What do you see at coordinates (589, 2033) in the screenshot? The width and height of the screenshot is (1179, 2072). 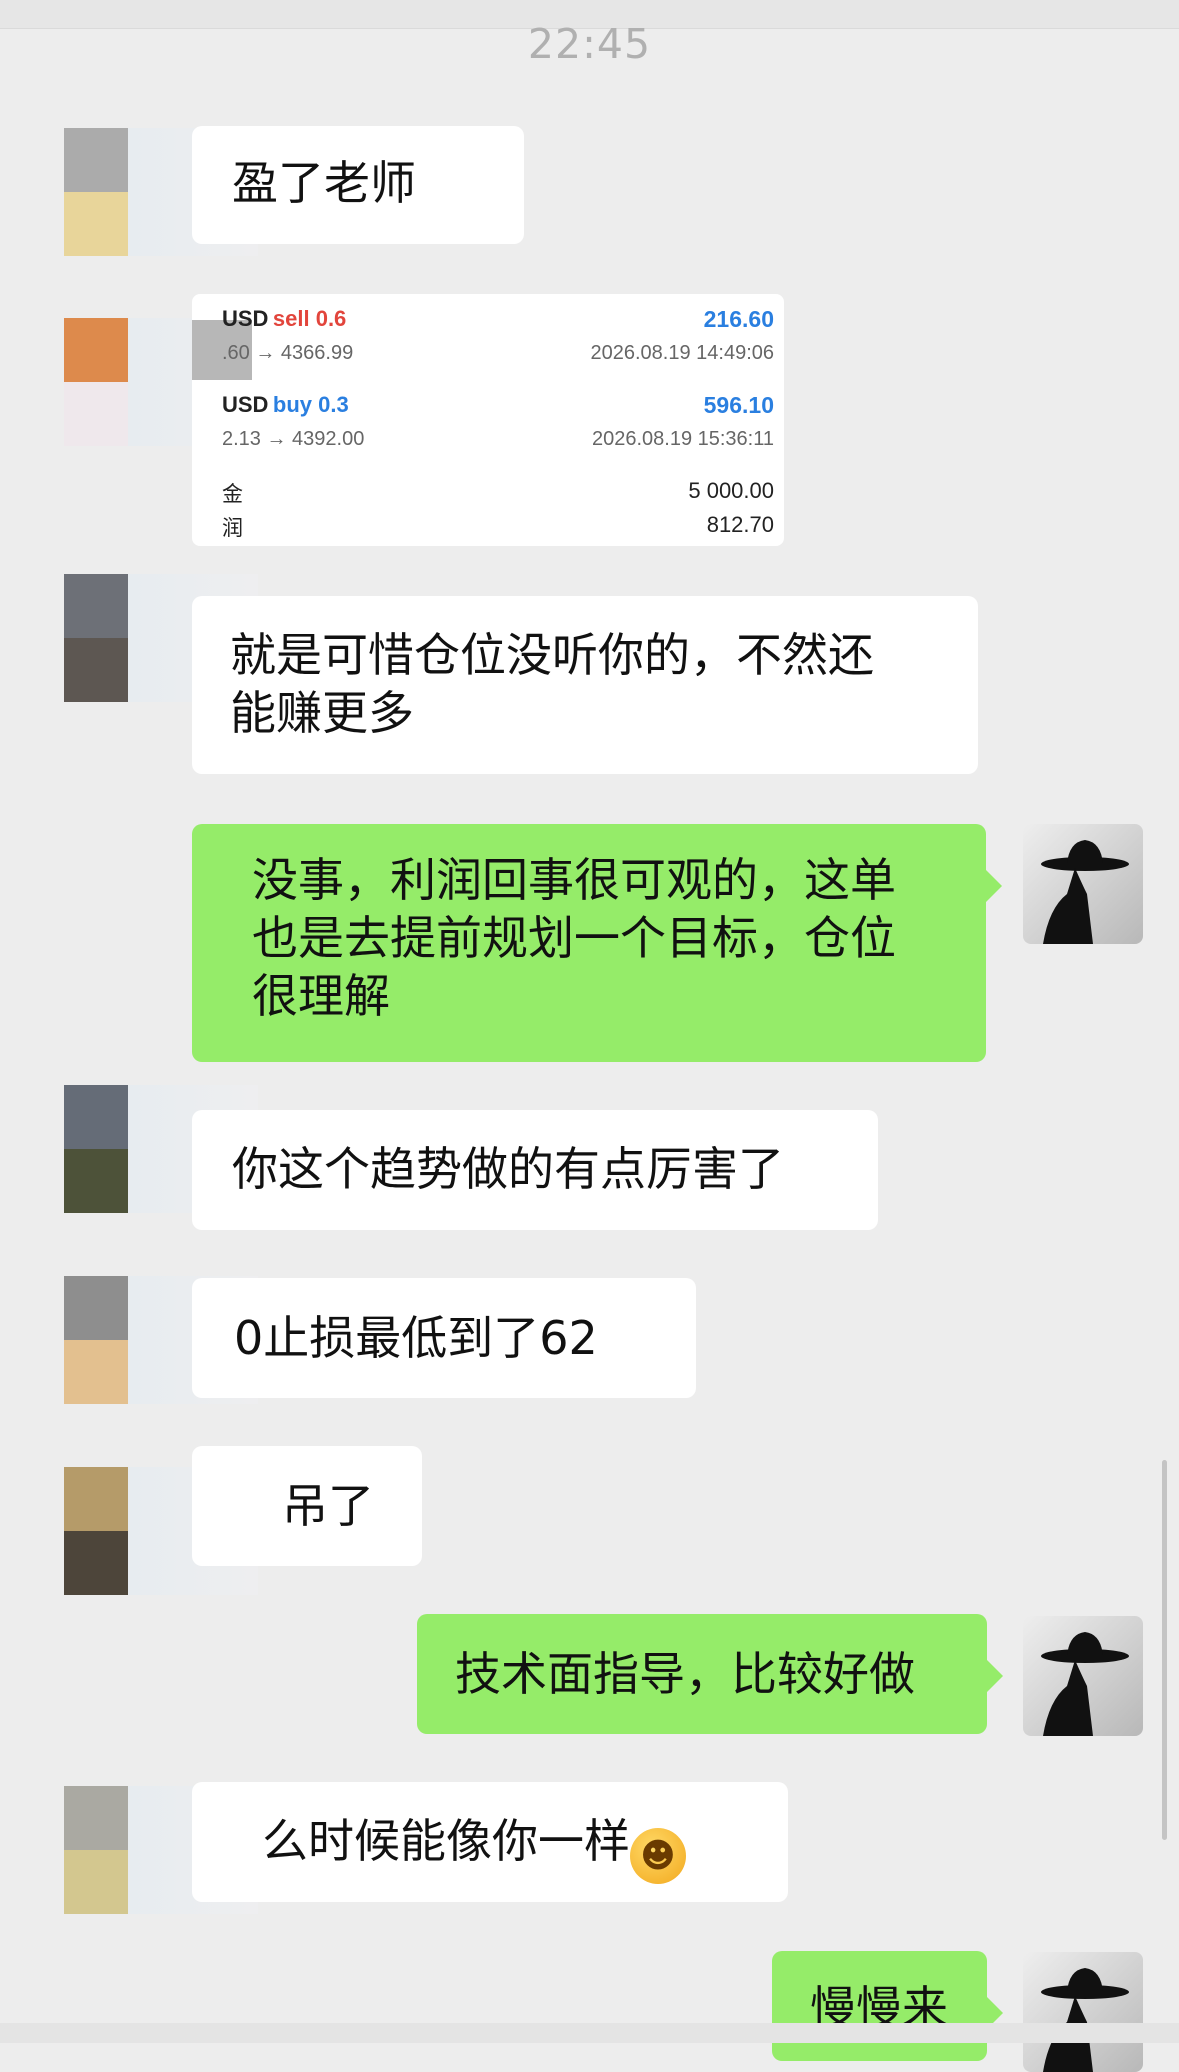 I see `bottom-edge` at bounding box center [589, 2033].